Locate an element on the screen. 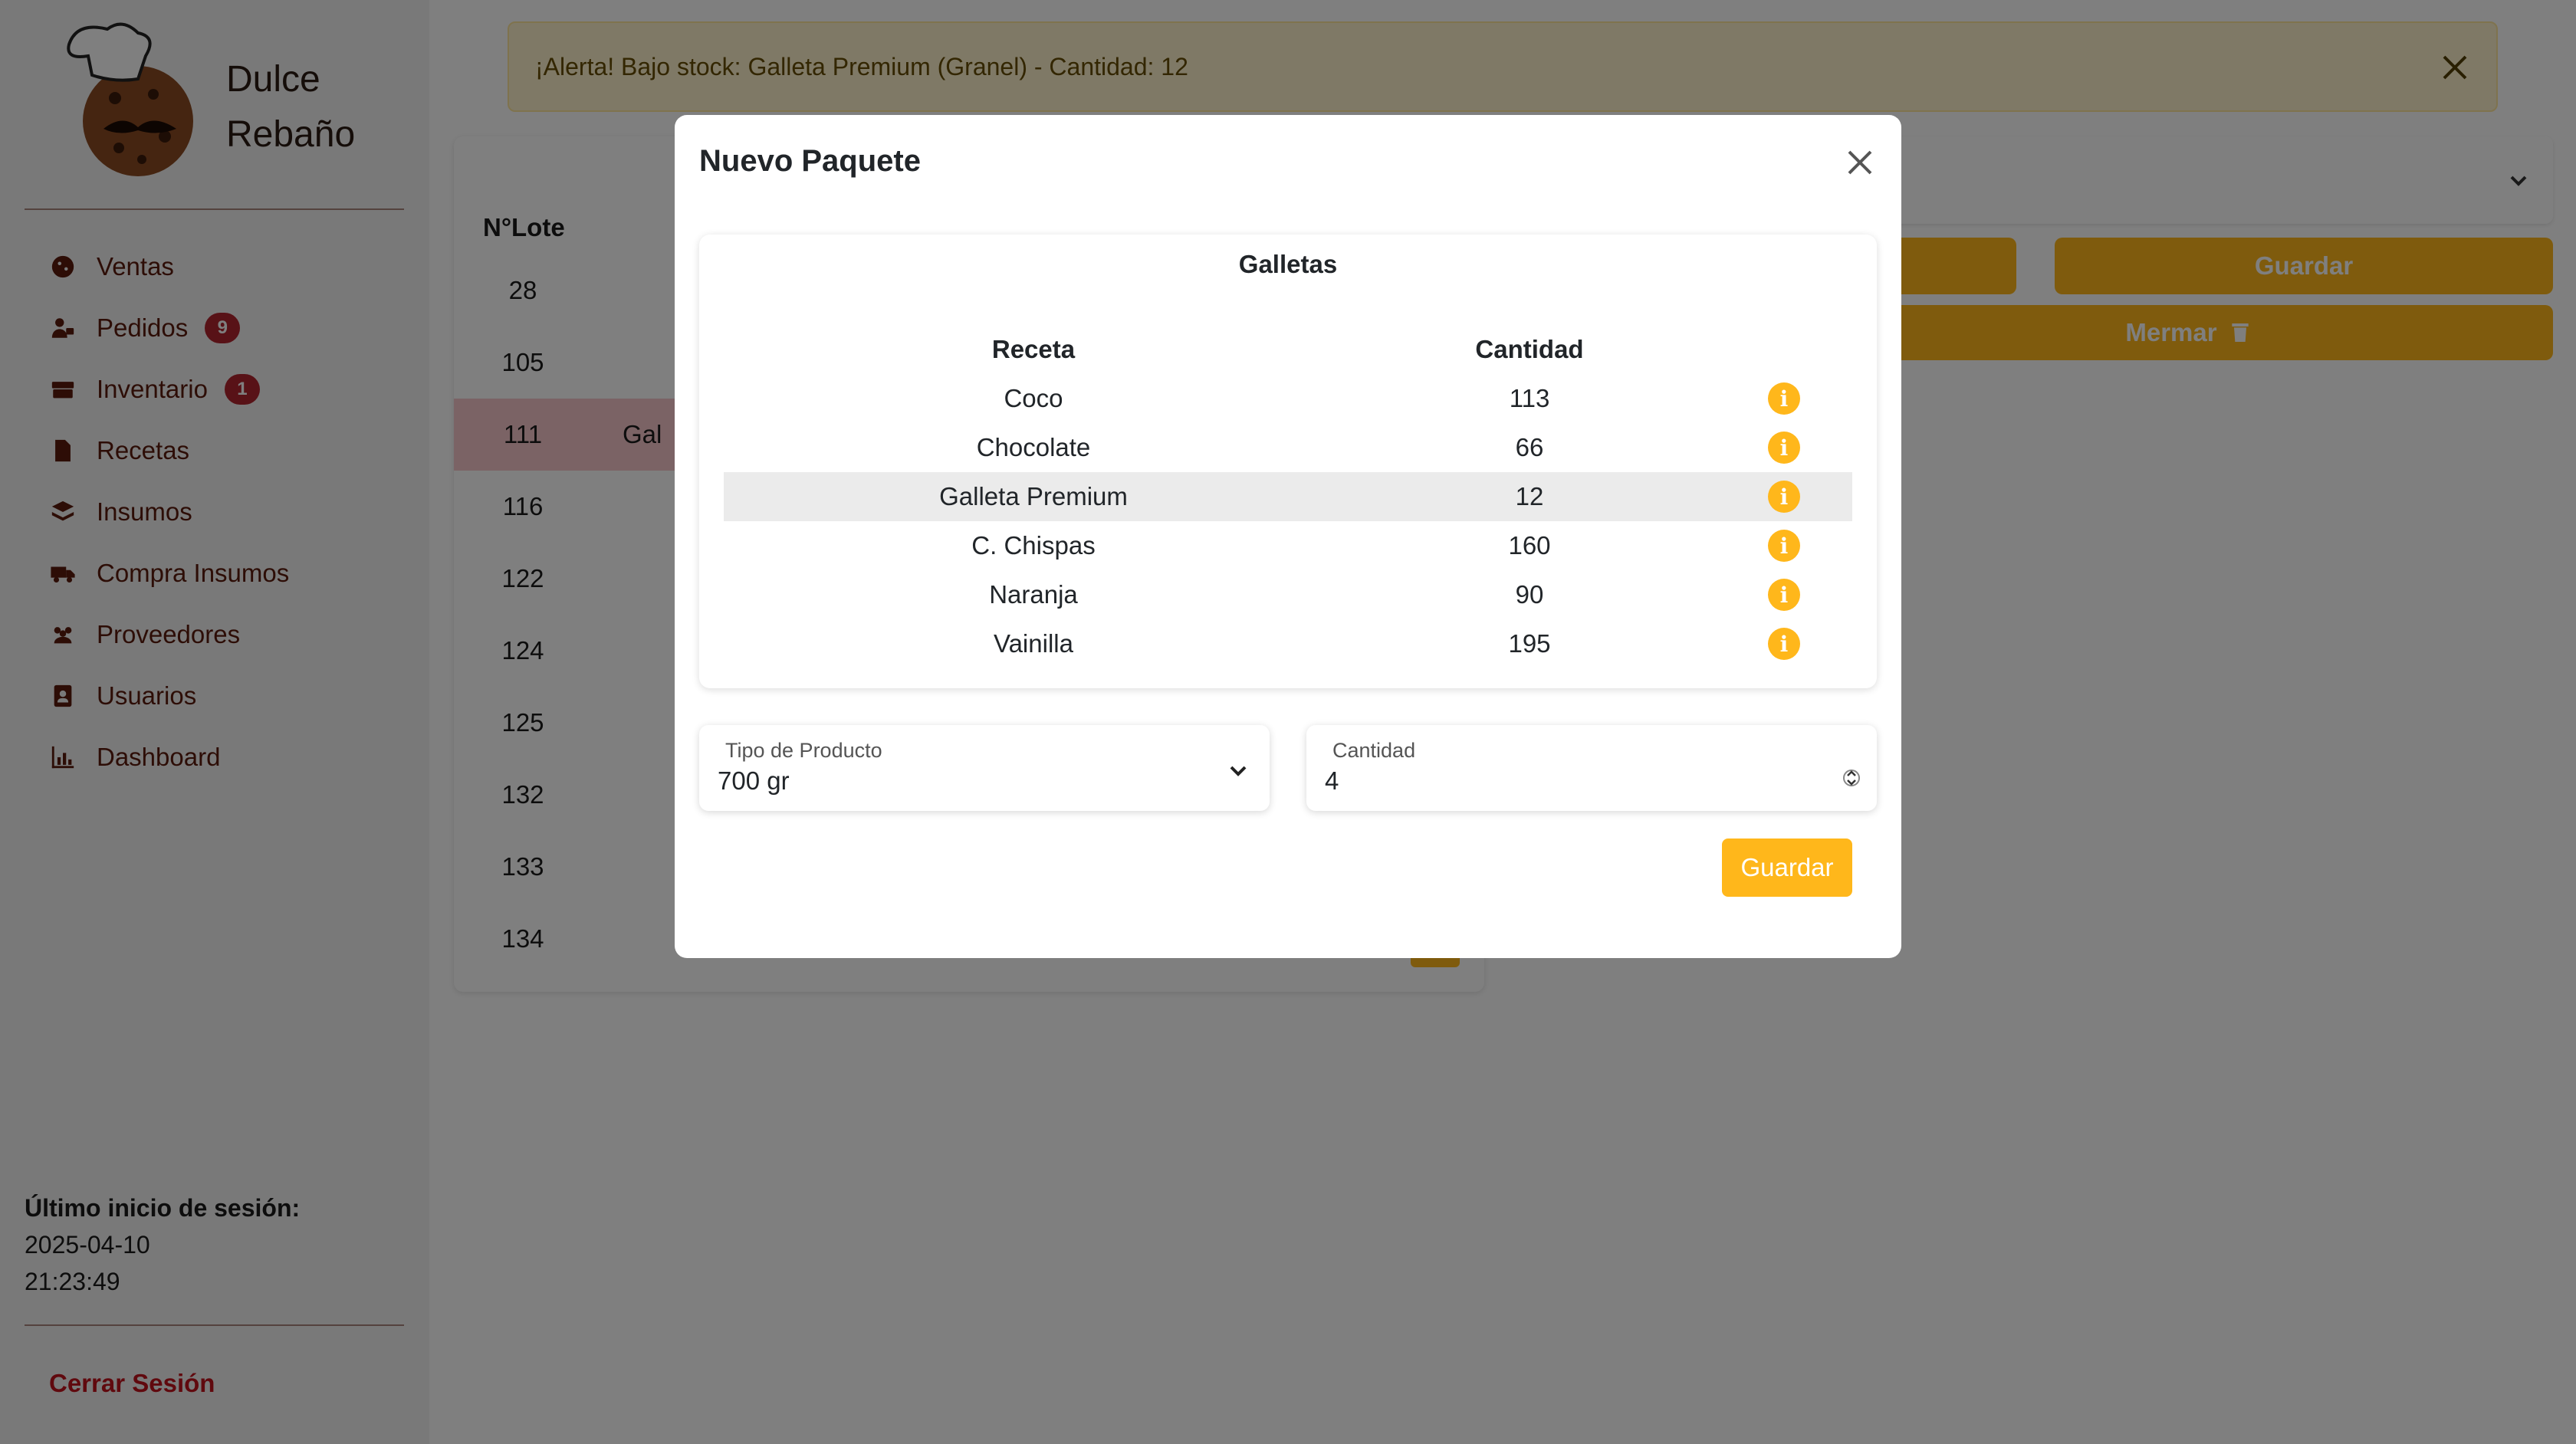 The height and width of the screenshot is (1444, 2576). table-row: Naranja 90 i is located at coordinates (1288, 594).